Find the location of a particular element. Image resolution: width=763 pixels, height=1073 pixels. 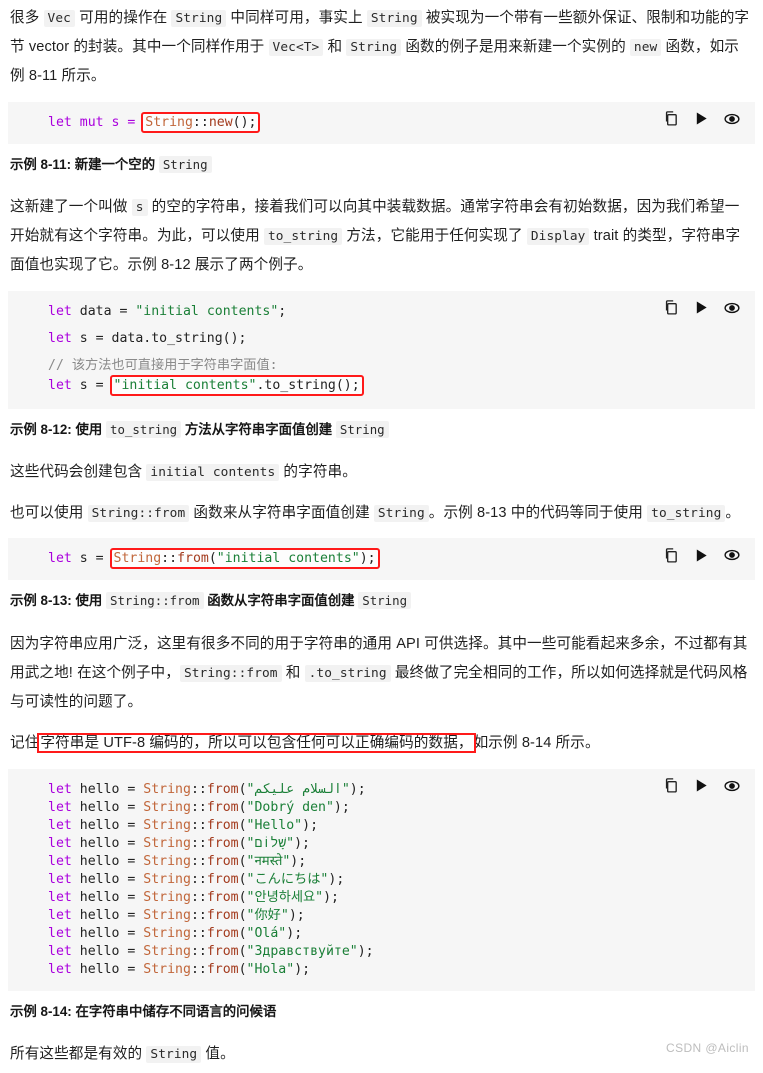

code-token-punc: (); is located at coordinates (244, 122).